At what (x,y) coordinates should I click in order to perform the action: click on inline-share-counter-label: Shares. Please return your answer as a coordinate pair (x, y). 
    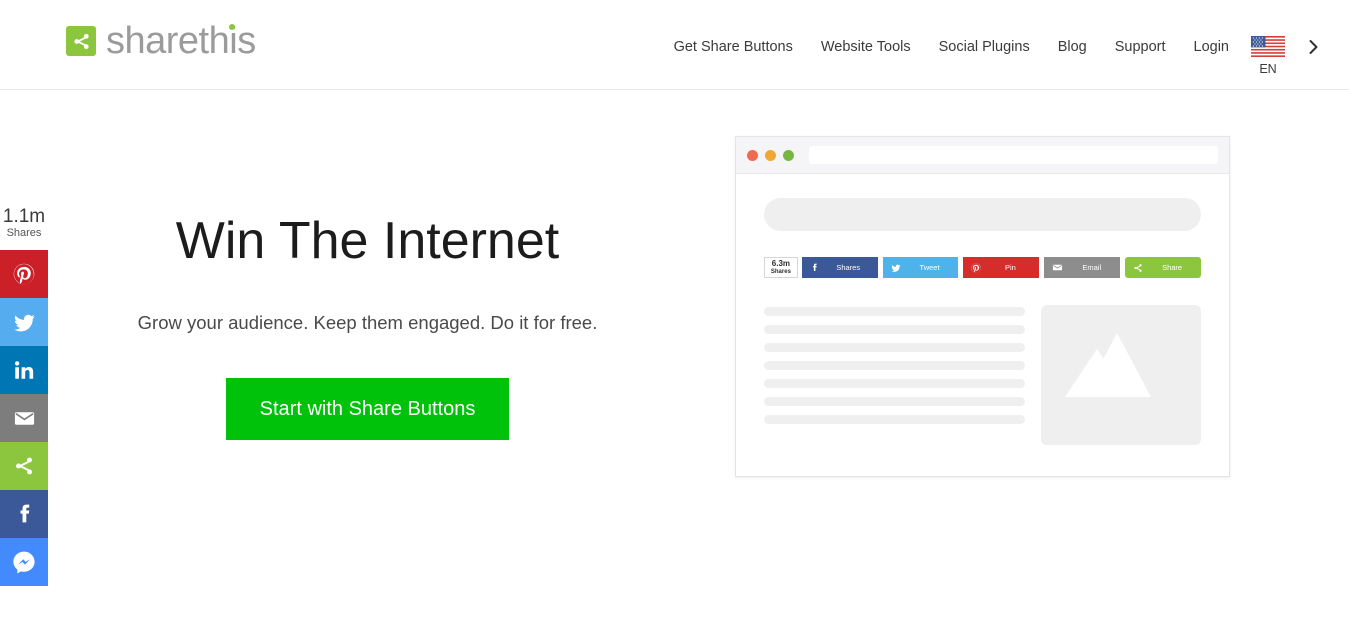
    Looking at the image, I should click on (780, 271).